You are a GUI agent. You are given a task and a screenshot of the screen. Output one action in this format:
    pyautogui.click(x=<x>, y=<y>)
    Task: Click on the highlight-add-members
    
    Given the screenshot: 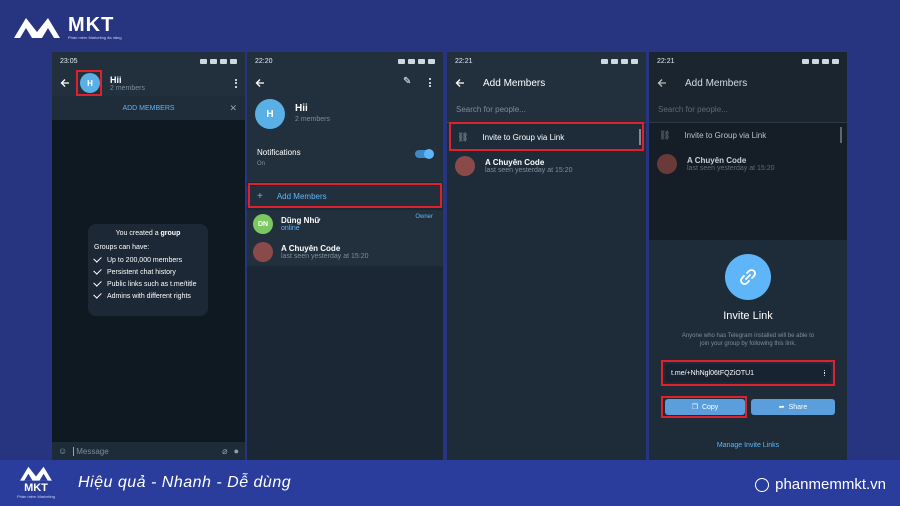 What is the action you would take?
    pyautogui.click(x=345, y=195)
    